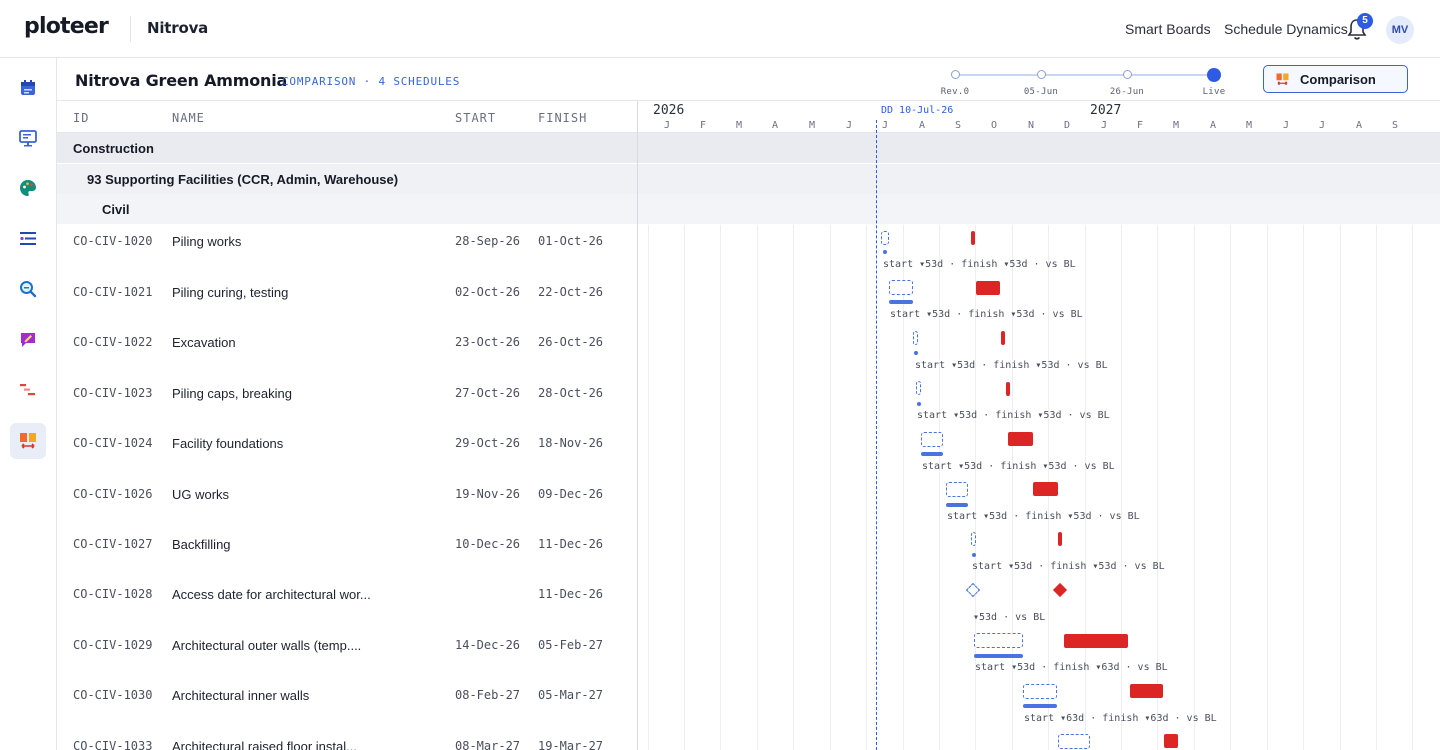 This screenshot has height=750, width=1440. I want to click on table-row: CO-CIV-1026 UG works 19-Nov-26 09-Dec-26, so click(347, 503).